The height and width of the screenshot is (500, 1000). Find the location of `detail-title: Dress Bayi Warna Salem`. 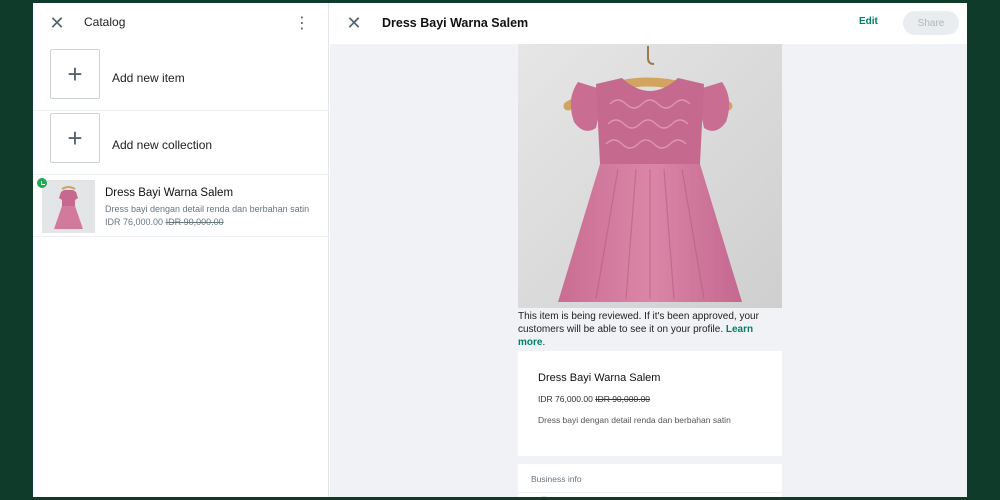

detail-title: Dress Bayi Warna Salem is located at coordinates (455, 23).